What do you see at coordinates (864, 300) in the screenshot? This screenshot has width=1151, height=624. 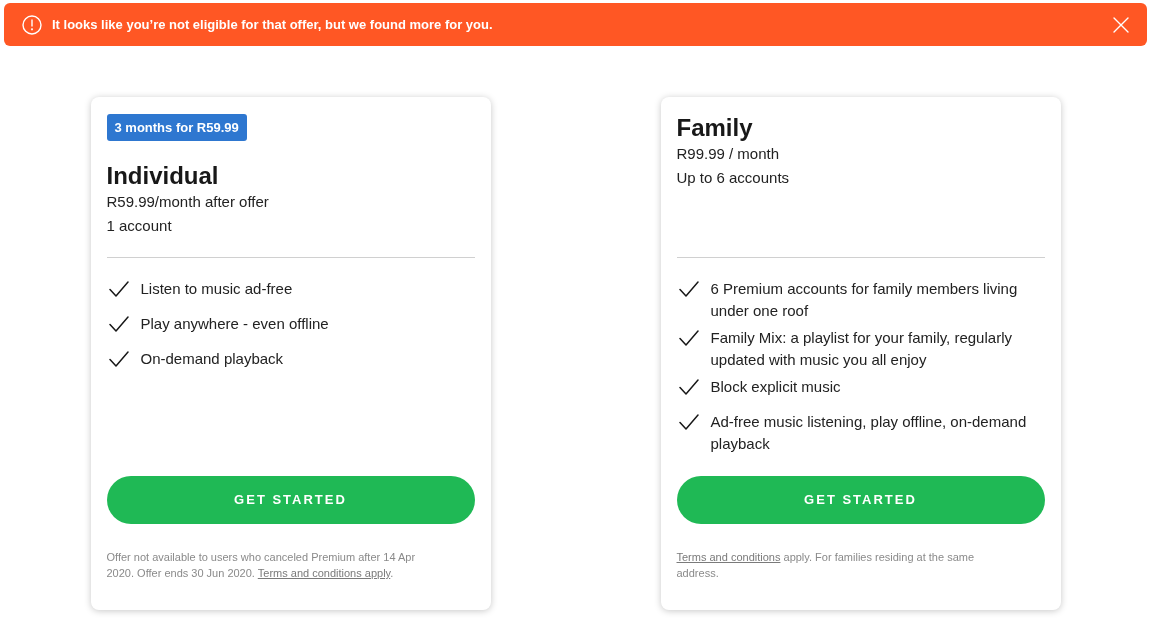 I see `feature-text: 6 Premium accounts for family members living under one roof` at bounding box center [864, 300].